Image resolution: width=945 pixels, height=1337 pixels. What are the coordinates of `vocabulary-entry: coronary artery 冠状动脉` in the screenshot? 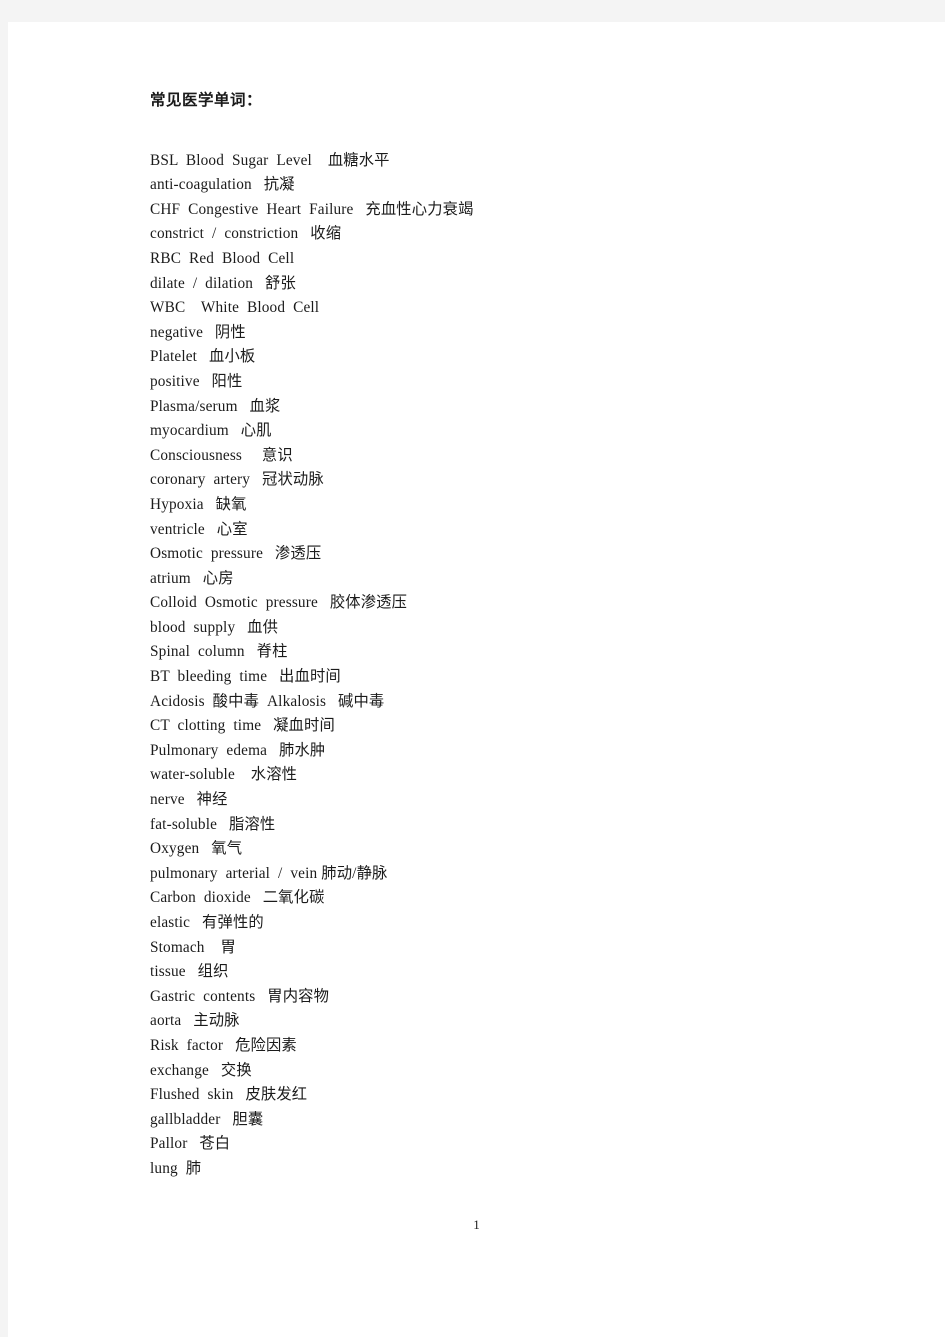 It's located at (237, 480).